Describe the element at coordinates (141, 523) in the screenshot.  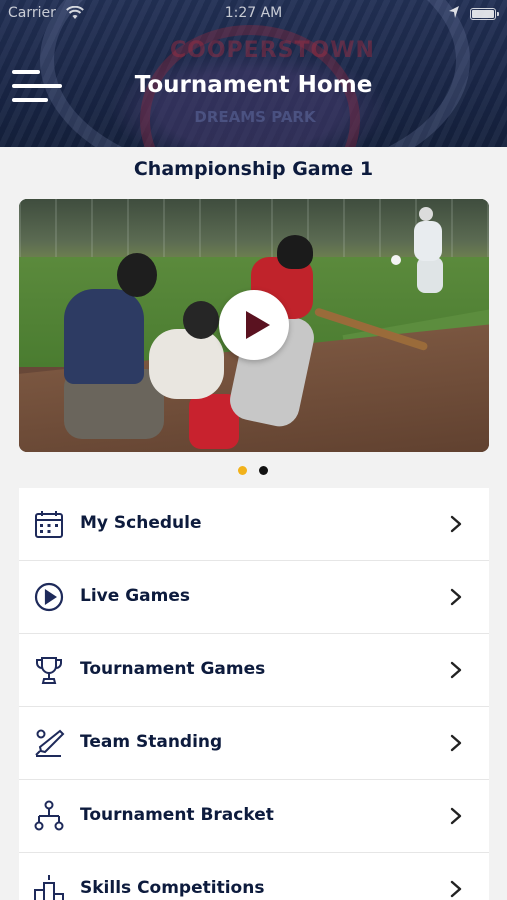
I see `menu-item-label: My Schedule` at that location.